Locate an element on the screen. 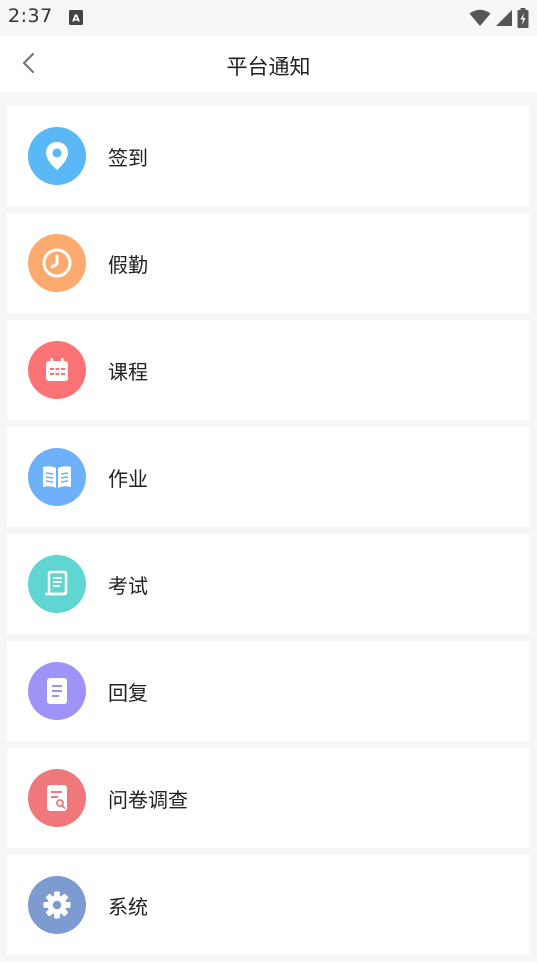 This screenshot has height=962, width=537. list-item-reply: 回复 is located at coordinates (268, 691).